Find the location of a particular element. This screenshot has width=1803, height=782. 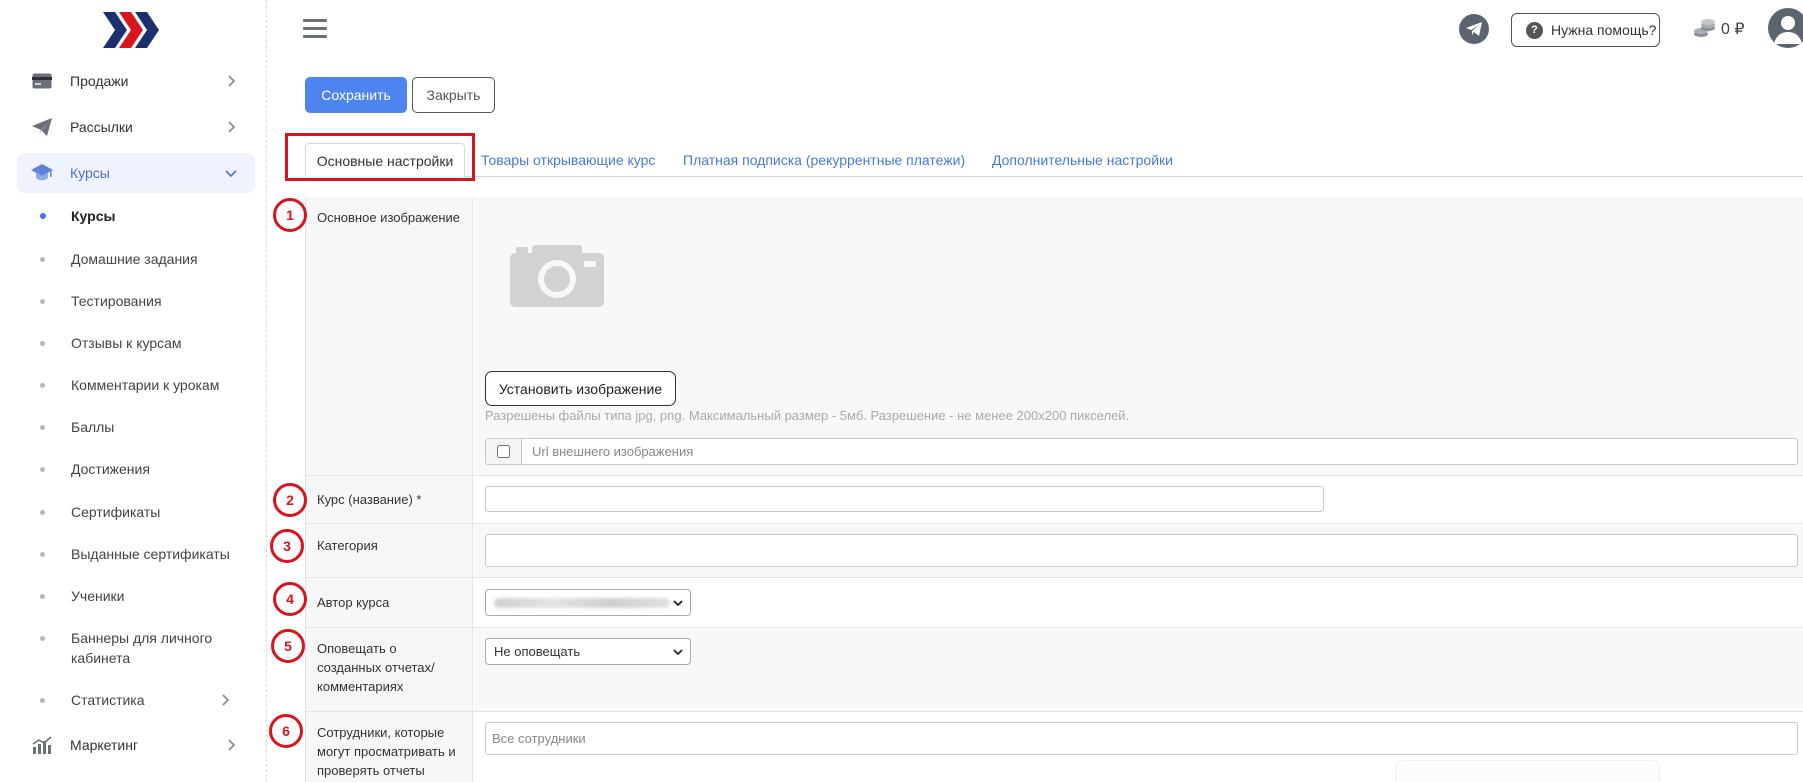

help-button: ? Нужна помощь? is located at coordinates (1585, 30).